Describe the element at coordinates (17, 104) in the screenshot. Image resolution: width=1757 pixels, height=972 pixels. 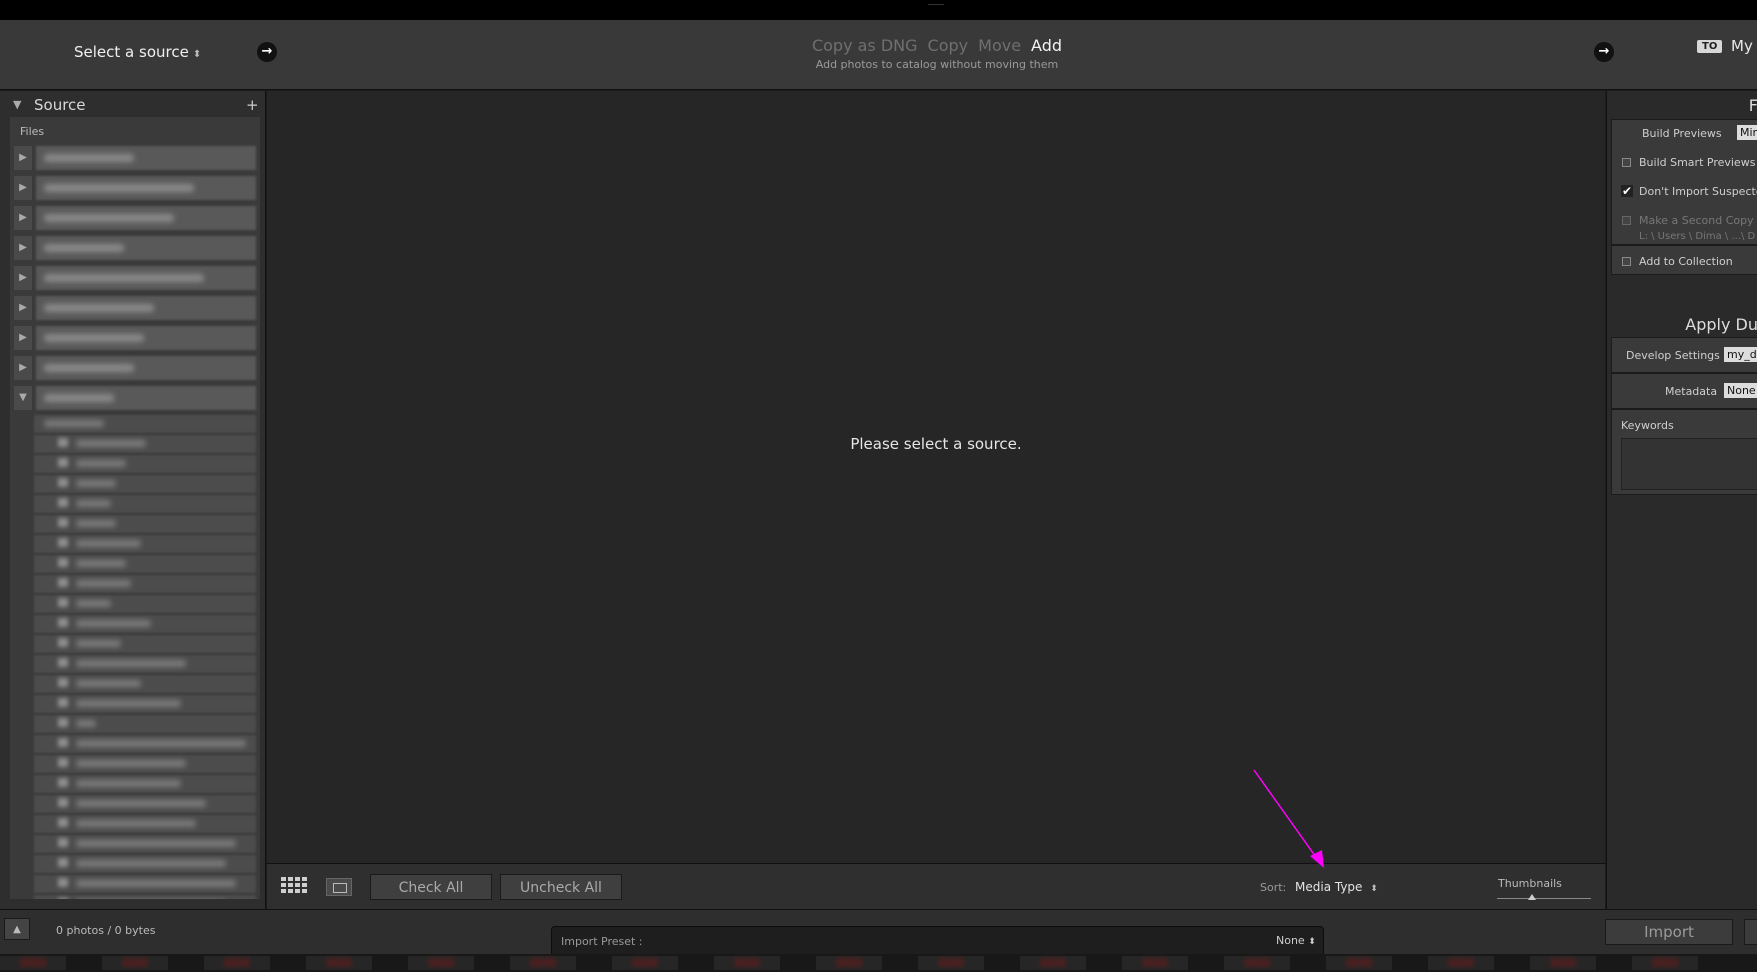
I see `collapse-triangle-icon: ▼` at that location.